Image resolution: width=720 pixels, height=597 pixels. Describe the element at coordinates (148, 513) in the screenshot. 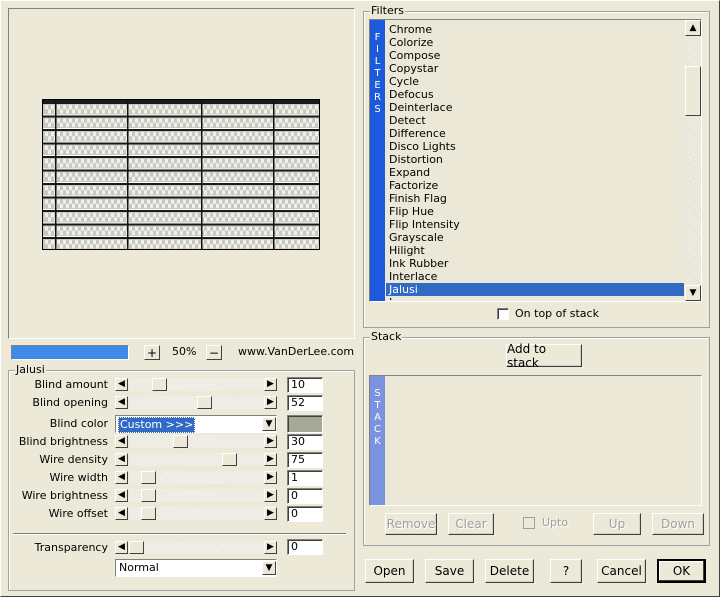

I see `wire-offset-thumb` at that location.